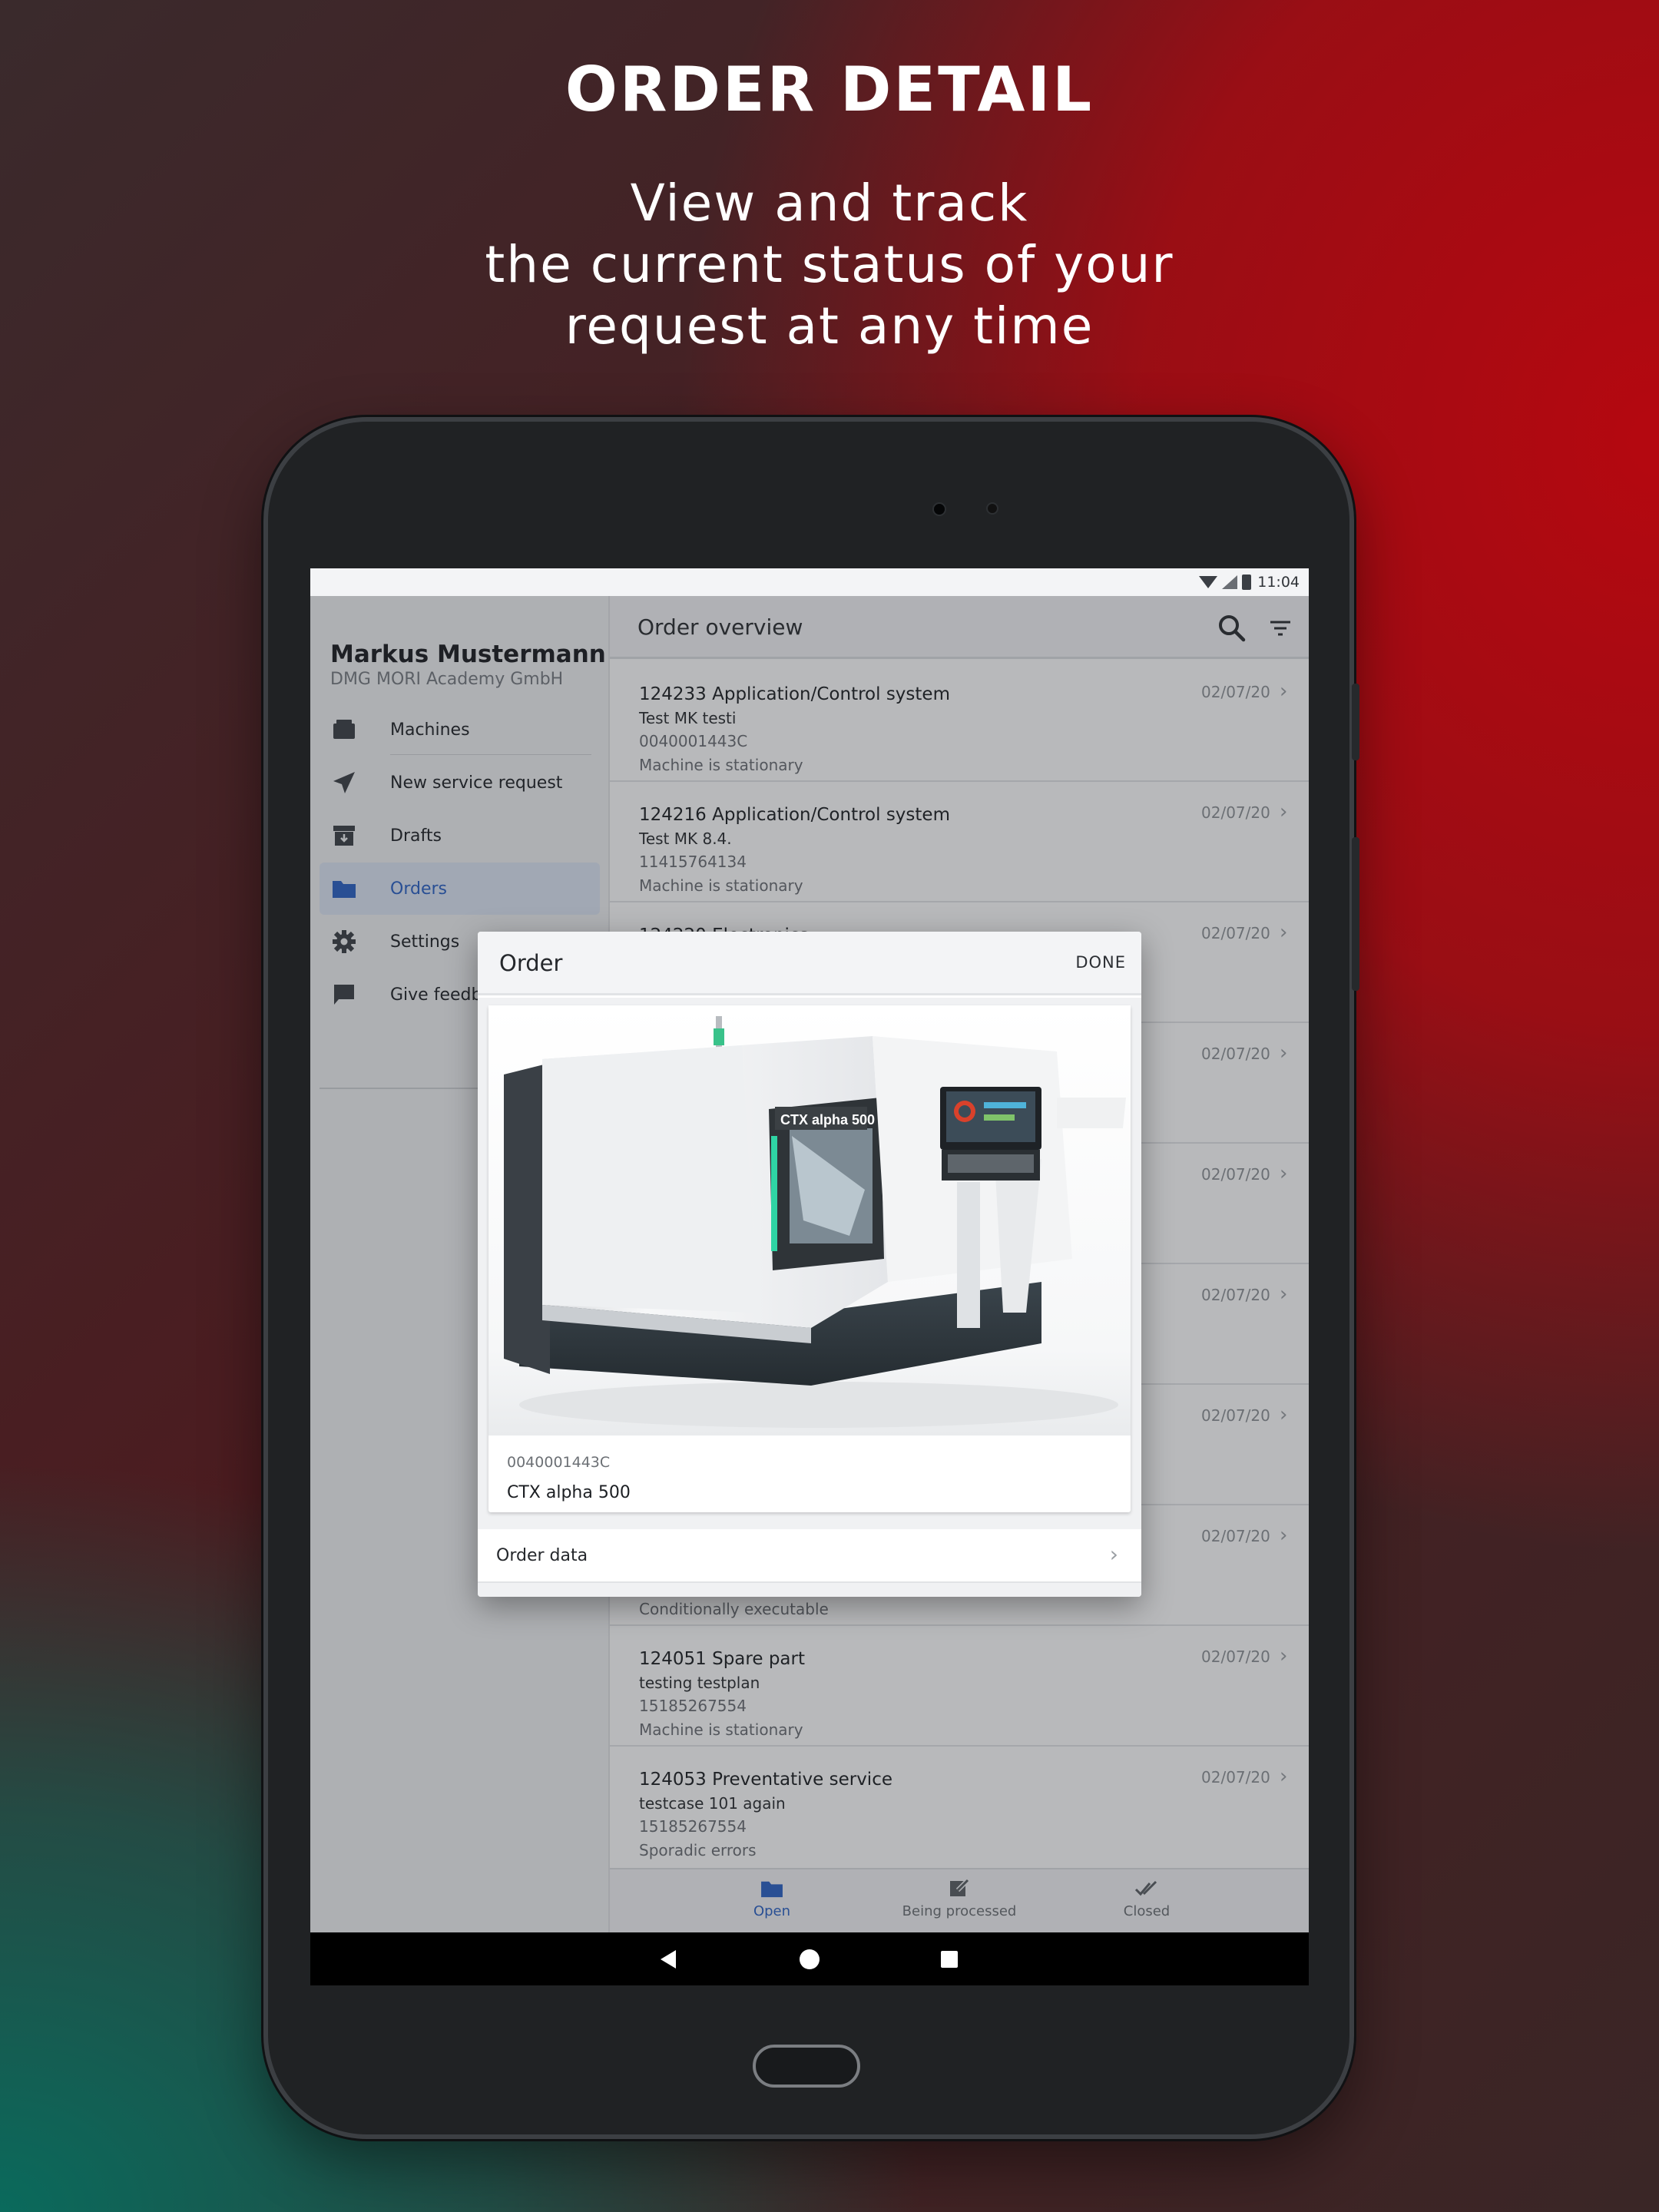 This screenshot has width=1659, height=2212. Describe the element at coordinates (829, 204) in the screenshot. I see `promo-subtitle-line: View and track` at that location.